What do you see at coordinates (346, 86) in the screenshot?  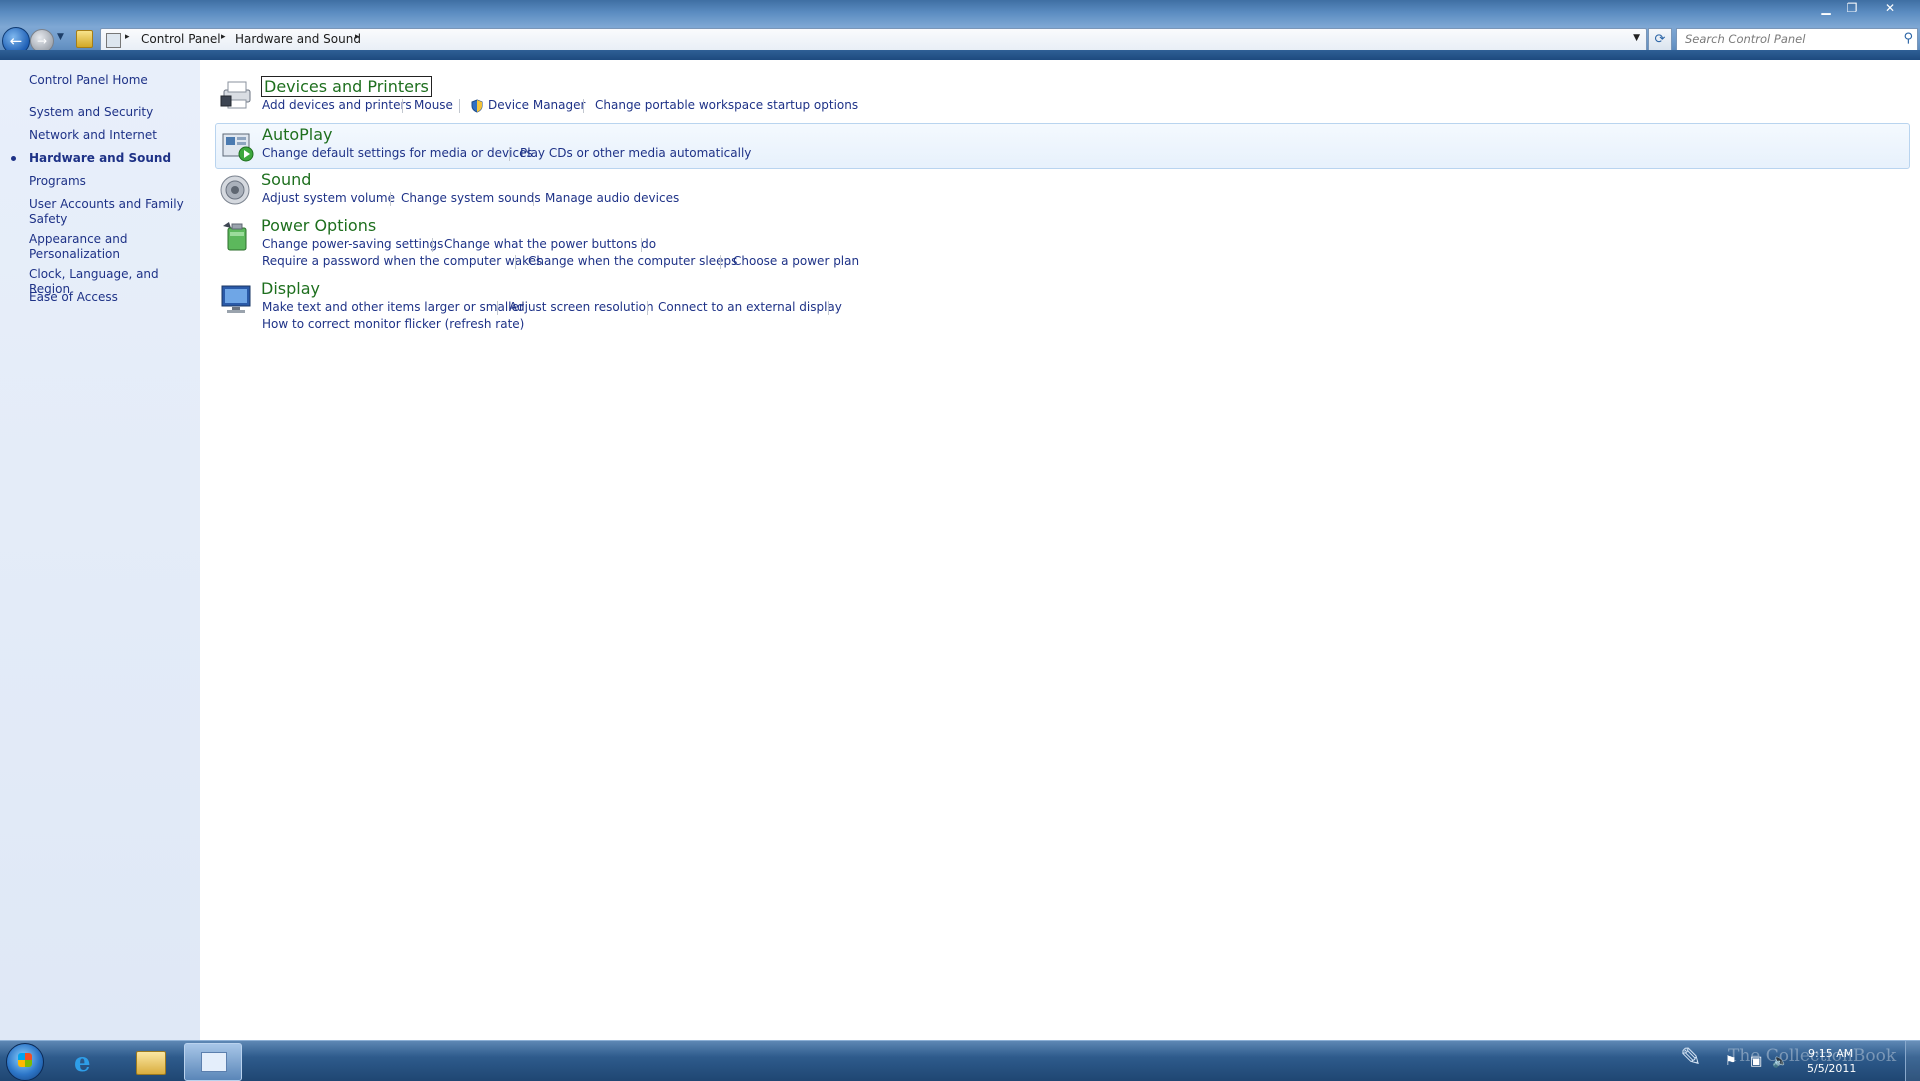 I see `category-title: Devices and Printers` at bounding box center [346, 86].